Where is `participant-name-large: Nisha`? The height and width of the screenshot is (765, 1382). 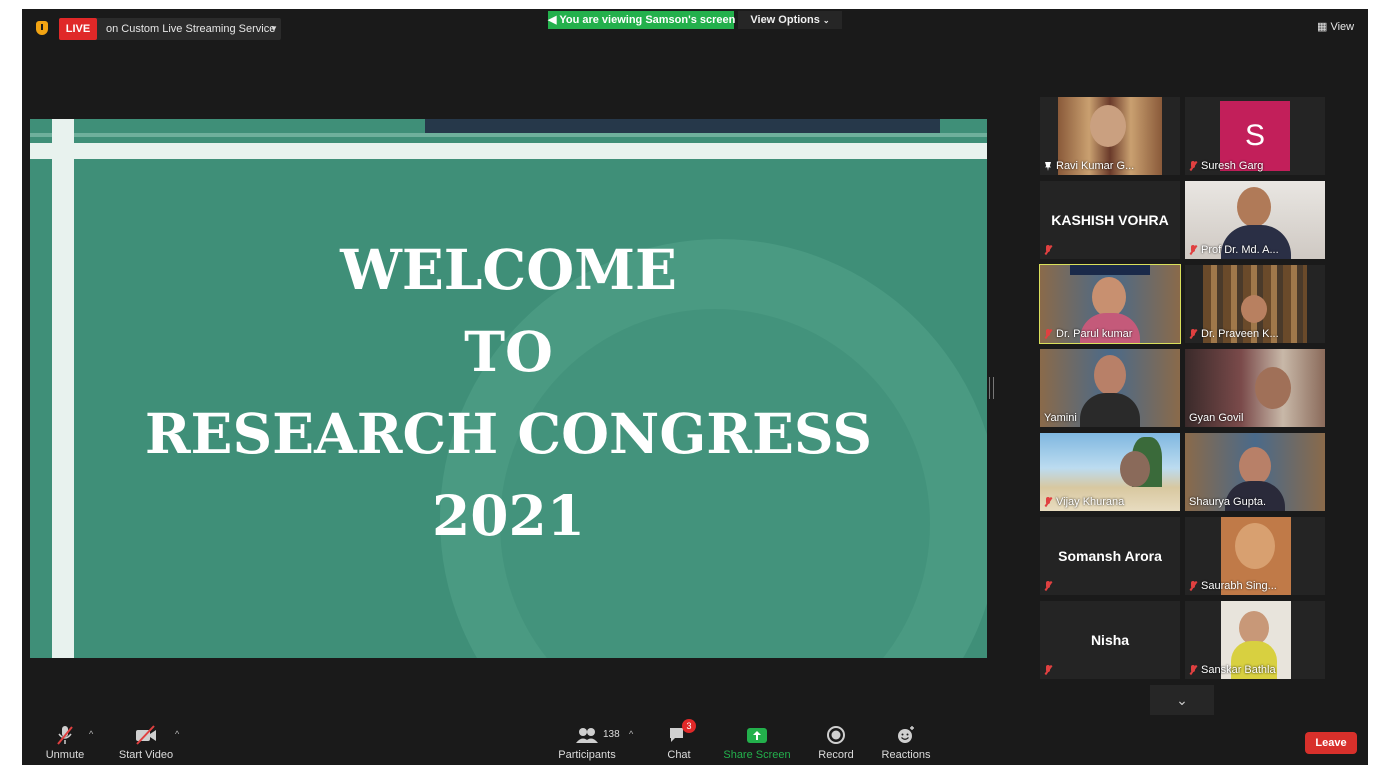 participant-name-large: Nisha is located at coordinates (1110, 640).